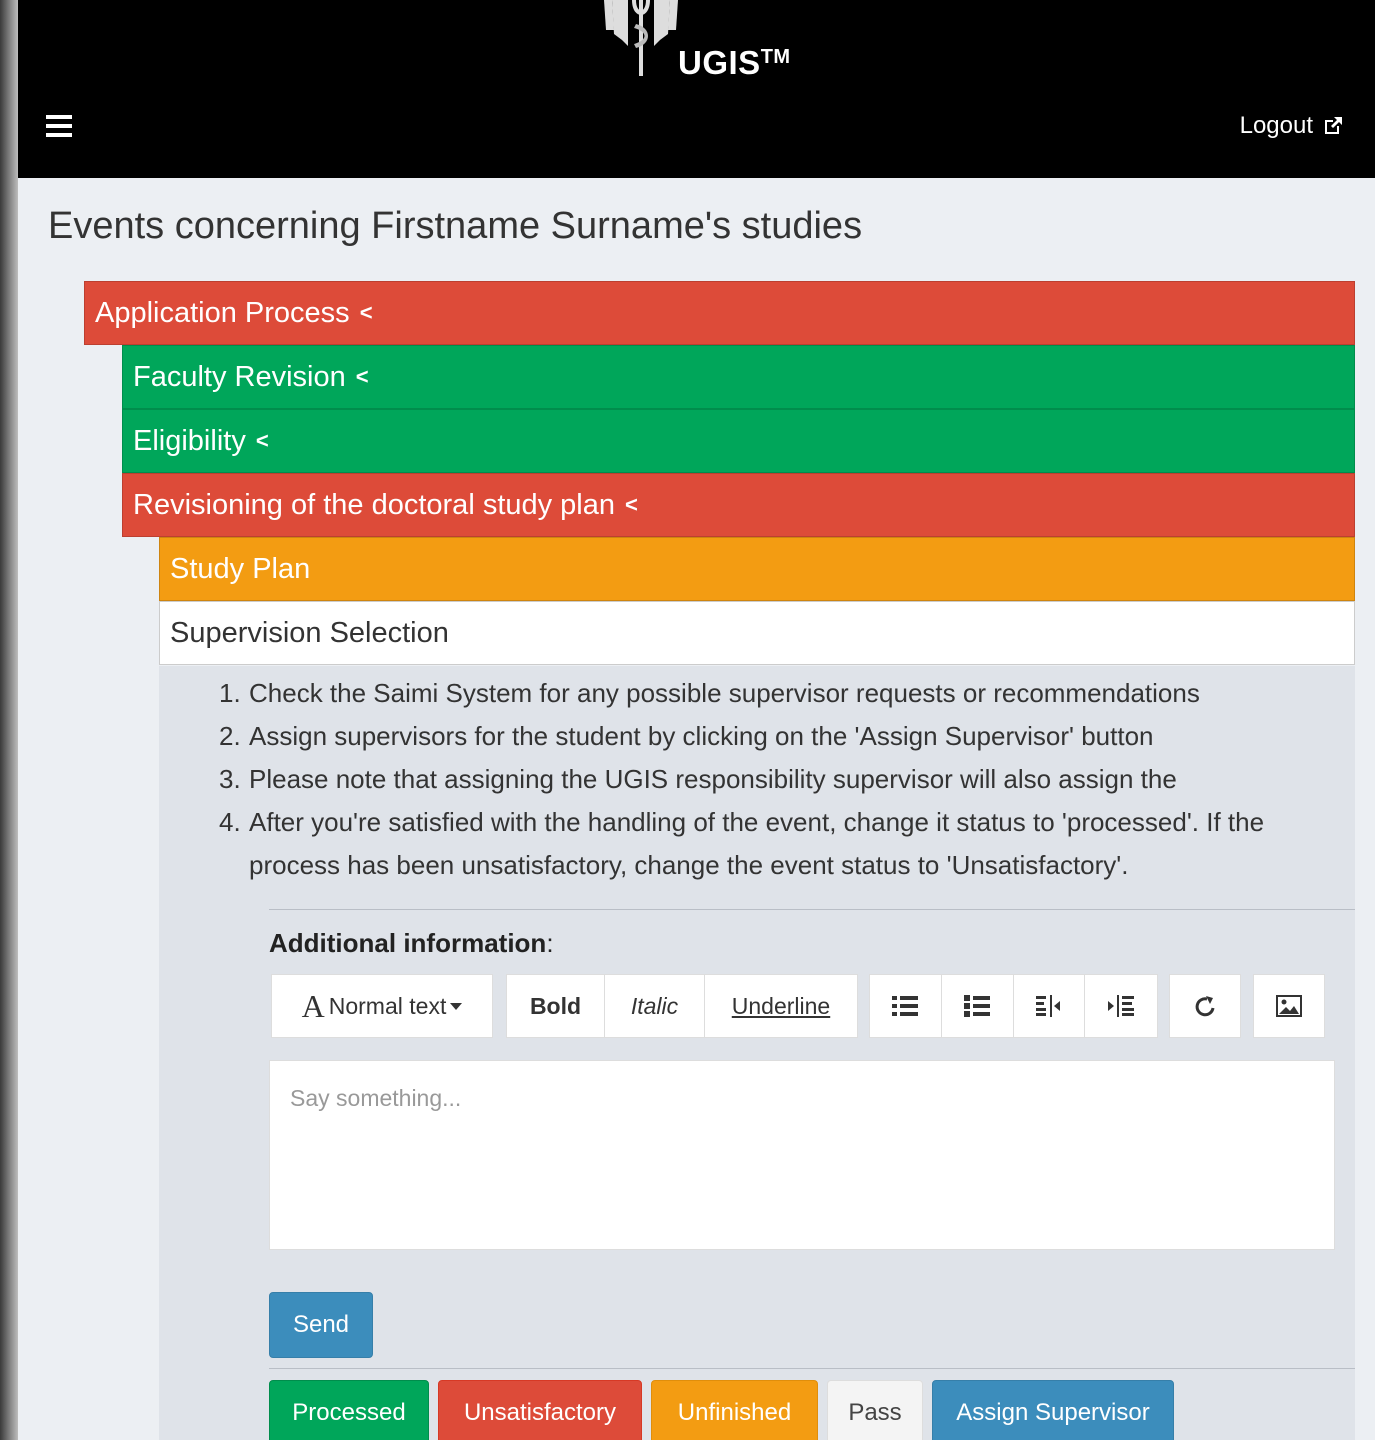 This screenshot has height=1440, width=1375. What do you see at coordinates (757, 569) in the screenshot?
I see `event-study-plan: Study Plan` at bounding box center [757, 569].